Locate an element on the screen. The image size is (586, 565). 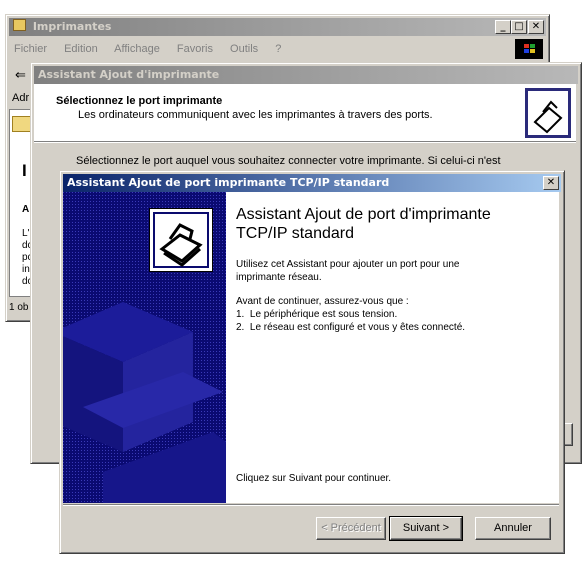
menu-edition: Edition is located at coordinates (81, 49).